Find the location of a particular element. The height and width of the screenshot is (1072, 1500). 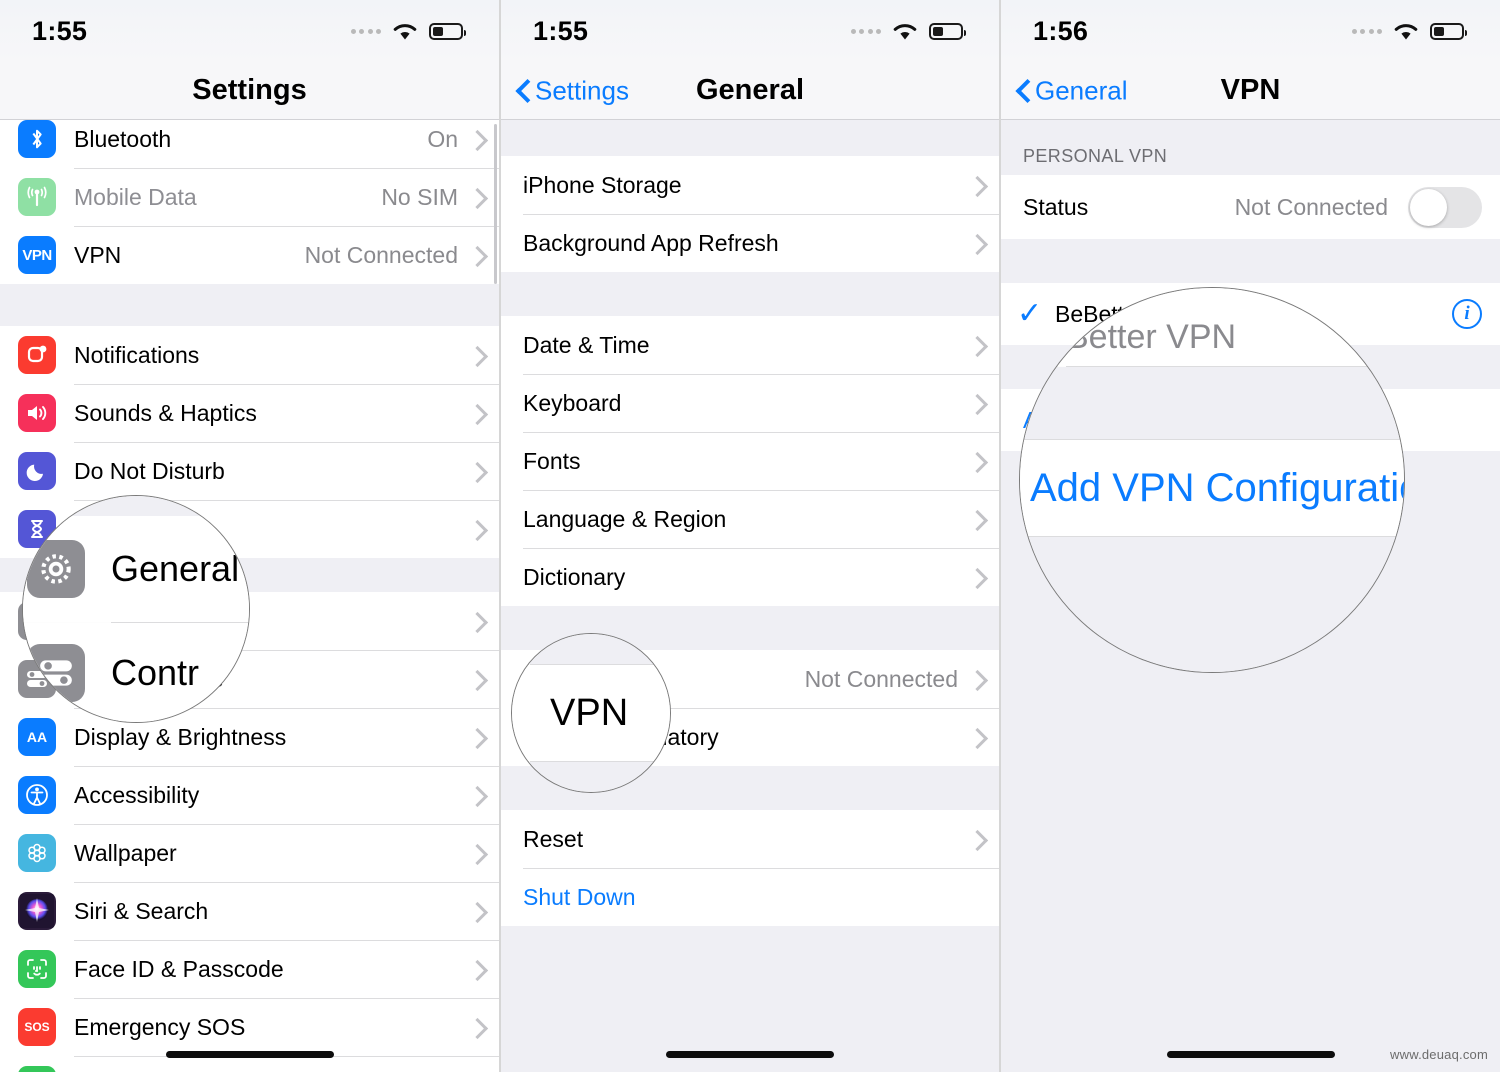

watermark: www.deuaq.com is located at coordinates (1439, 1054).